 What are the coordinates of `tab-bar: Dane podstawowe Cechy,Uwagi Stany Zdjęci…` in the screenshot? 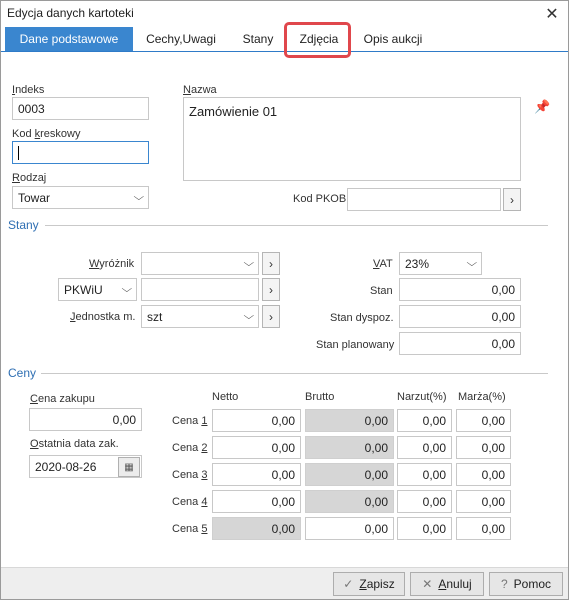 It's located at (284, 39).